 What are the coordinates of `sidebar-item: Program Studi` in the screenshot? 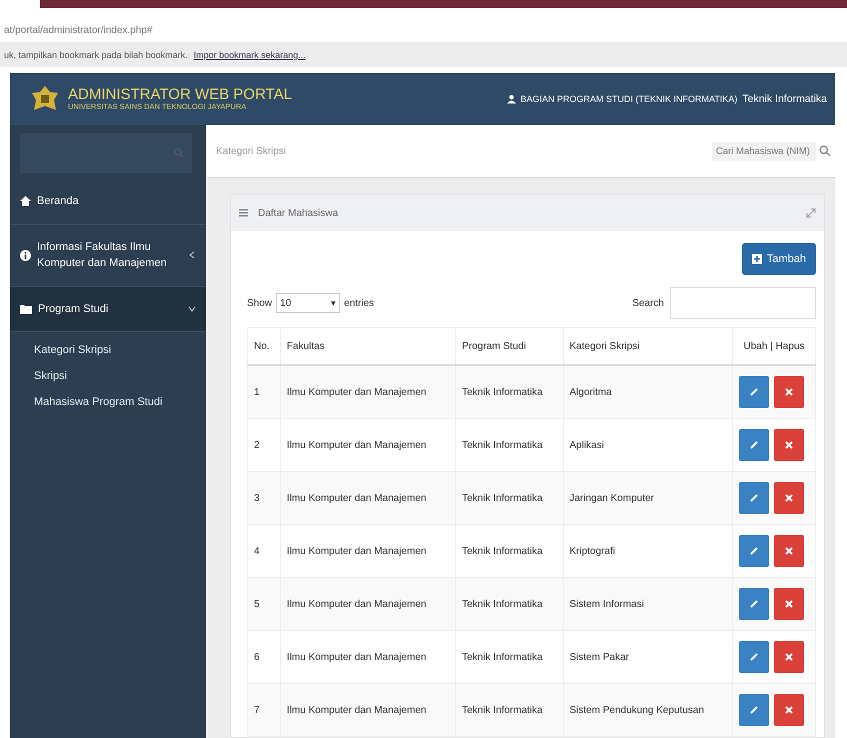 It's located at (108, 309).